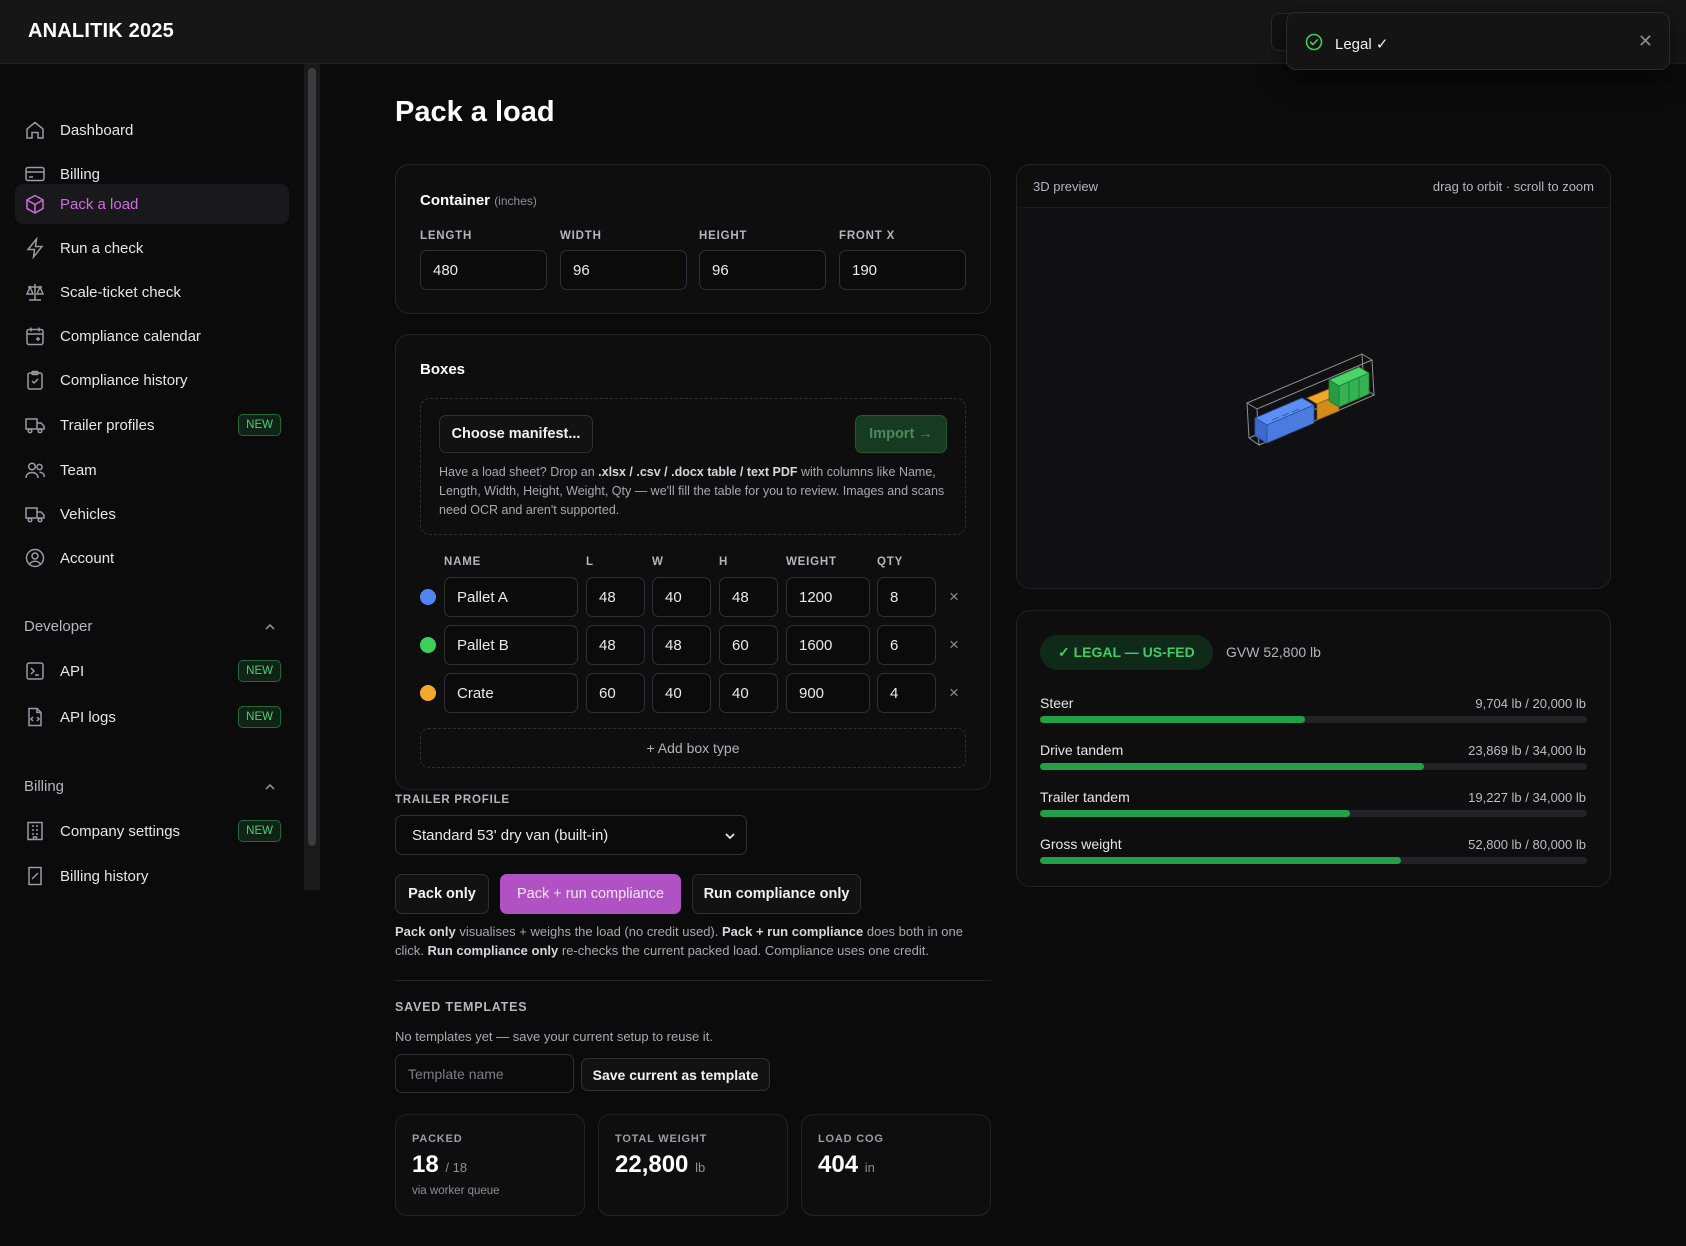 The image size is (1686, 1246). Describe the element at coordinates (152, 831) in the screenshot. I see `sidebar-item-company-settings: Company settings NEW` at that location.